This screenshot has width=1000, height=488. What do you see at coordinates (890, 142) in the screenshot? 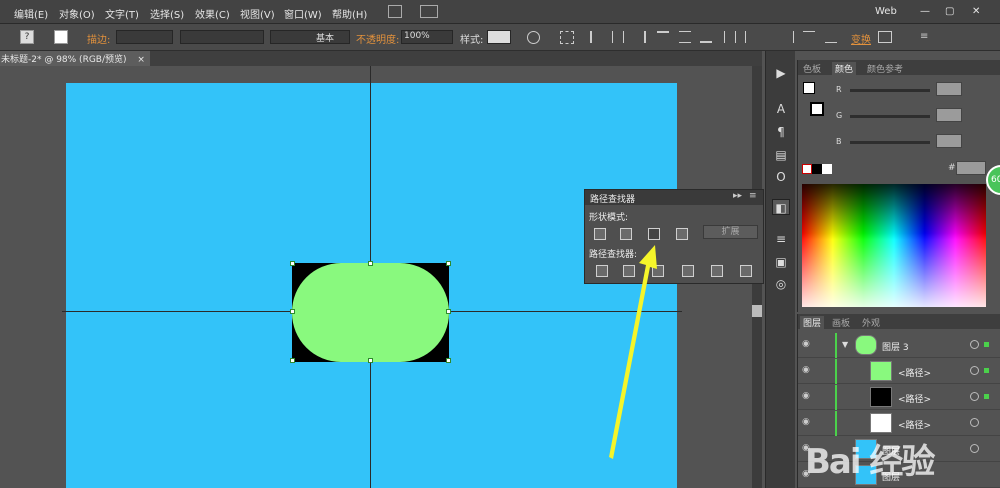
I see `channel-b-slider` at bounding box center [890, 142].